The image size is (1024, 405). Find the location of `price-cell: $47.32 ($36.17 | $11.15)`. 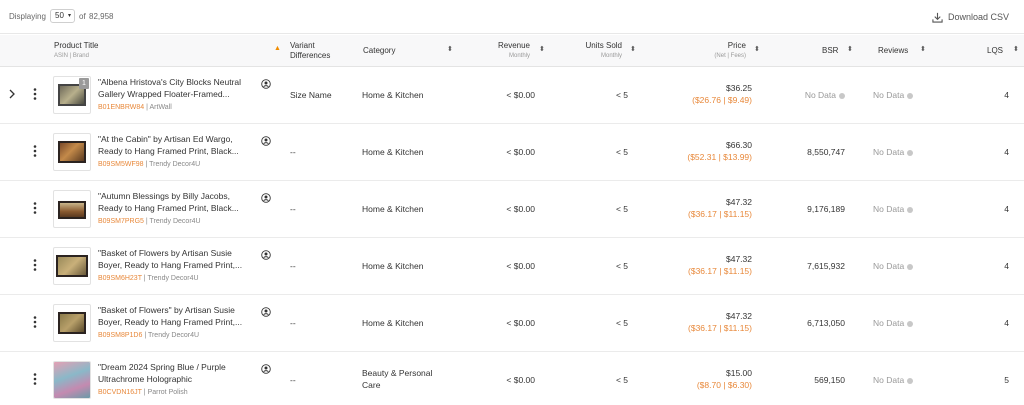

price-cell: $47.32 ($36.17 | $11.15) is located at coordinates (720, 322).